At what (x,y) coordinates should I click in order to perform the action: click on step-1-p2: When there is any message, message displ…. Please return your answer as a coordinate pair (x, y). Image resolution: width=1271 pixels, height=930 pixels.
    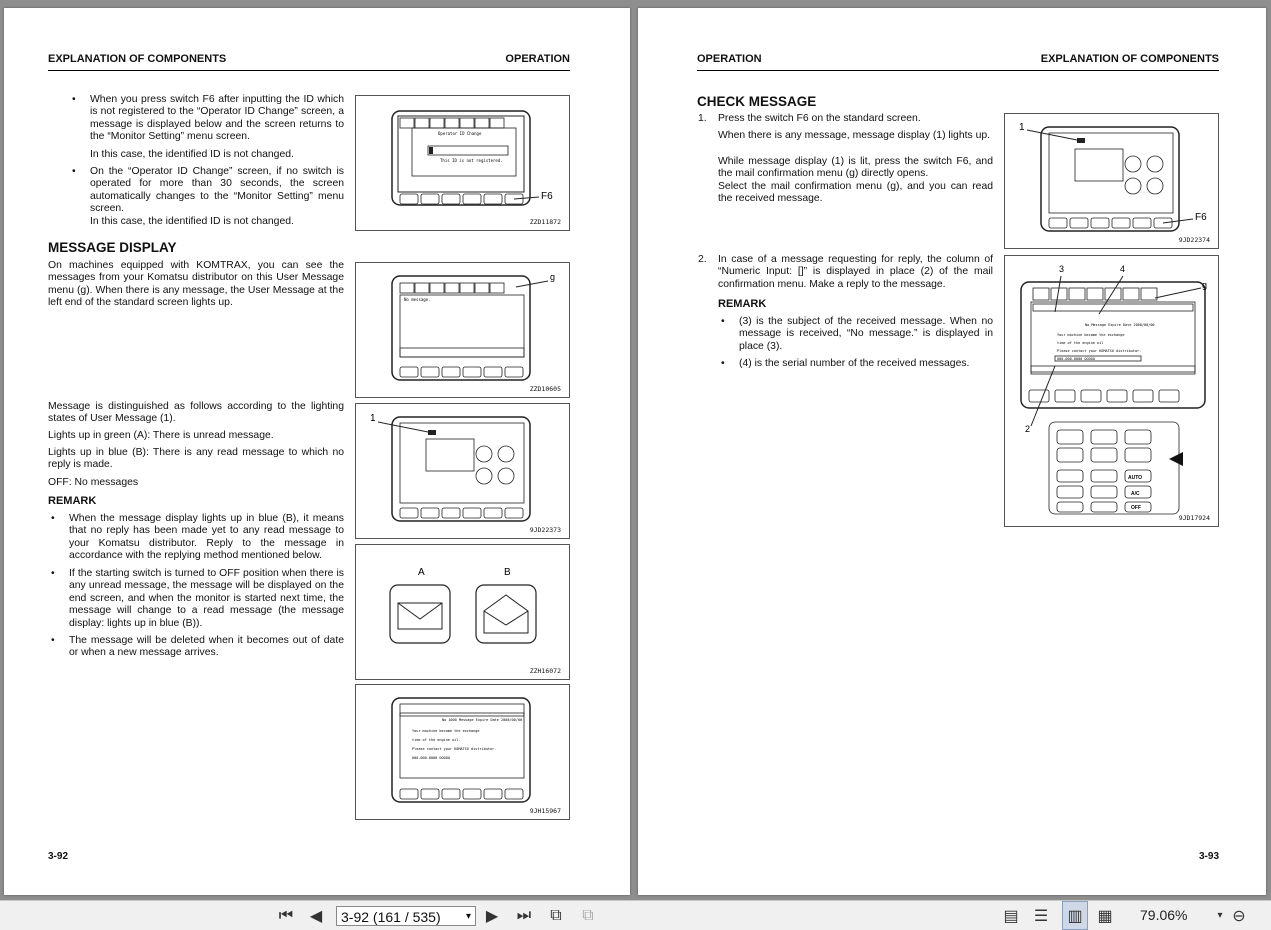
    Looking at the image, I should click on (854, 135).